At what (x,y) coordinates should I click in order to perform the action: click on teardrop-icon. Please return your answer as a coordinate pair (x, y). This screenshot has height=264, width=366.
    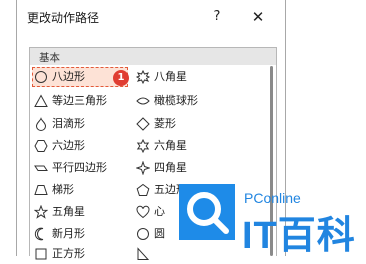
    Looking at the image, I should click on (41, 124).